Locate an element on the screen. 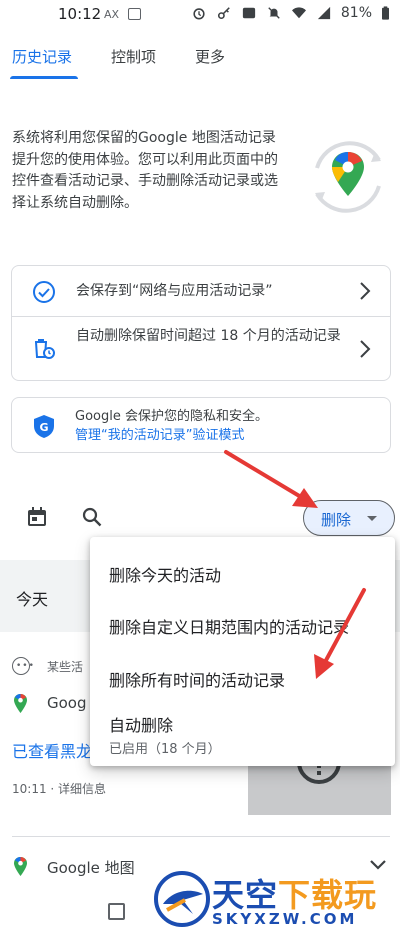 Image resolution: width=400 pixels, height=929 pixels. privacy-text-block: Google 会保护您的隐私和安全。 管理“我的活动记录”验证模式 is located at coordinates (171, 426).